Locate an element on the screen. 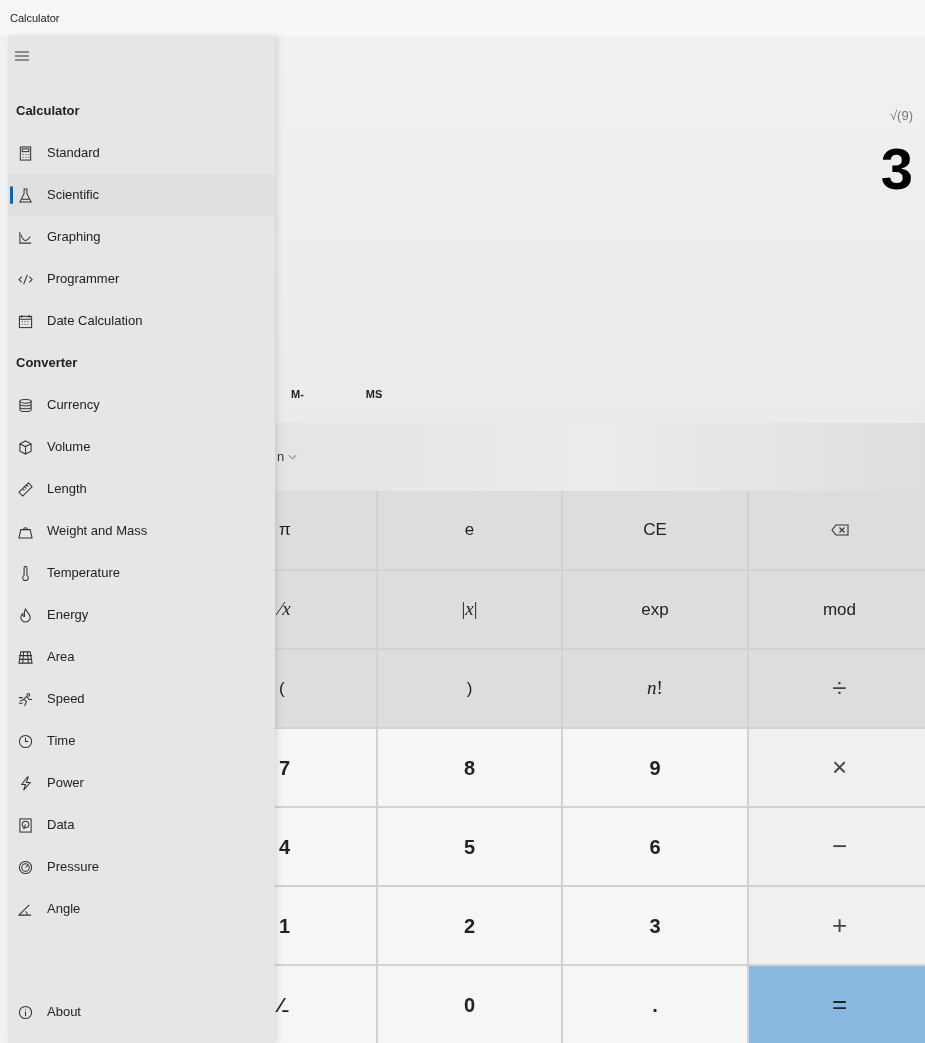  section-heading: Converter is located at coordinates (47, 363).